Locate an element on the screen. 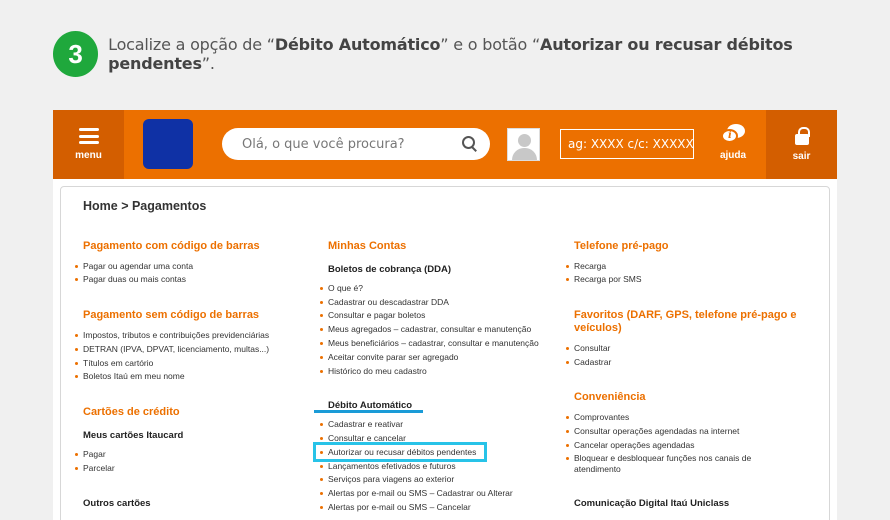 The height and width of the screenshot is (520, 890). menu-link: Histórico do meu cadastro is located at coordinates (373, 371).